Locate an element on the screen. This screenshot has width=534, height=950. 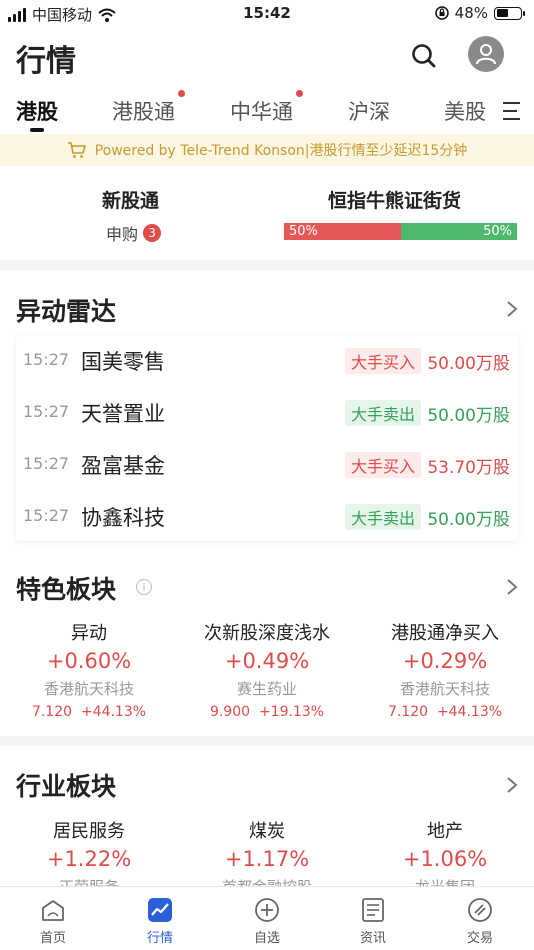
subscribe-count-badge: 3 is located at coordinates (152, 233).